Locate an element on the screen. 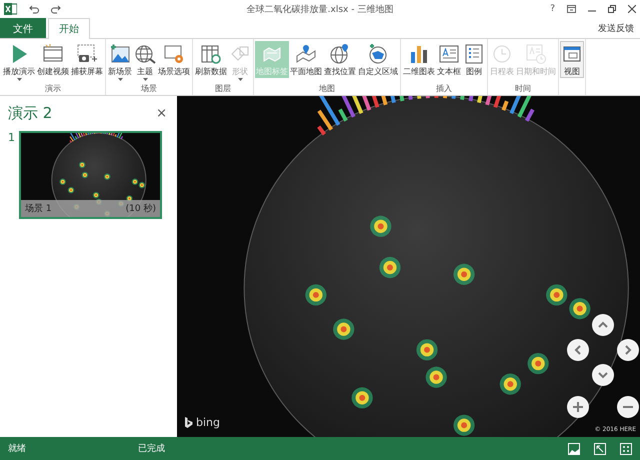  scene-thumbnail: 场景 1 (10 秒) is located at coordinates (90, 175).